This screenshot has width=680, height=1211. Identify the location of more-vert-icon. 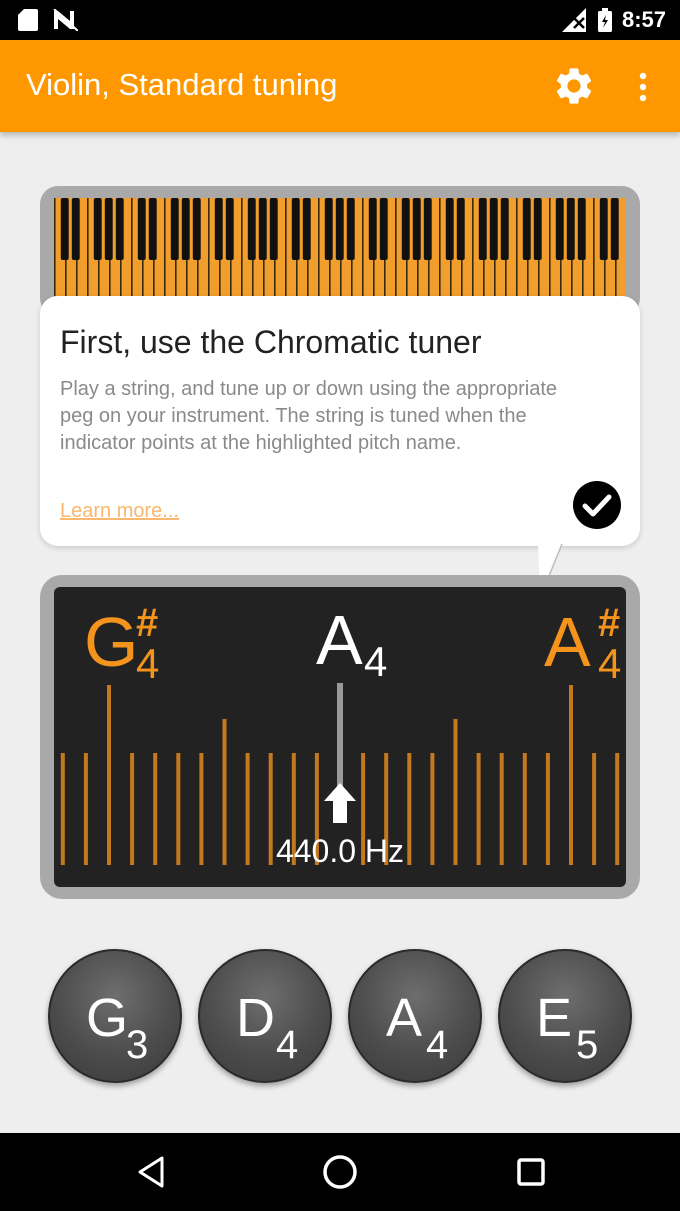
(643, 87).